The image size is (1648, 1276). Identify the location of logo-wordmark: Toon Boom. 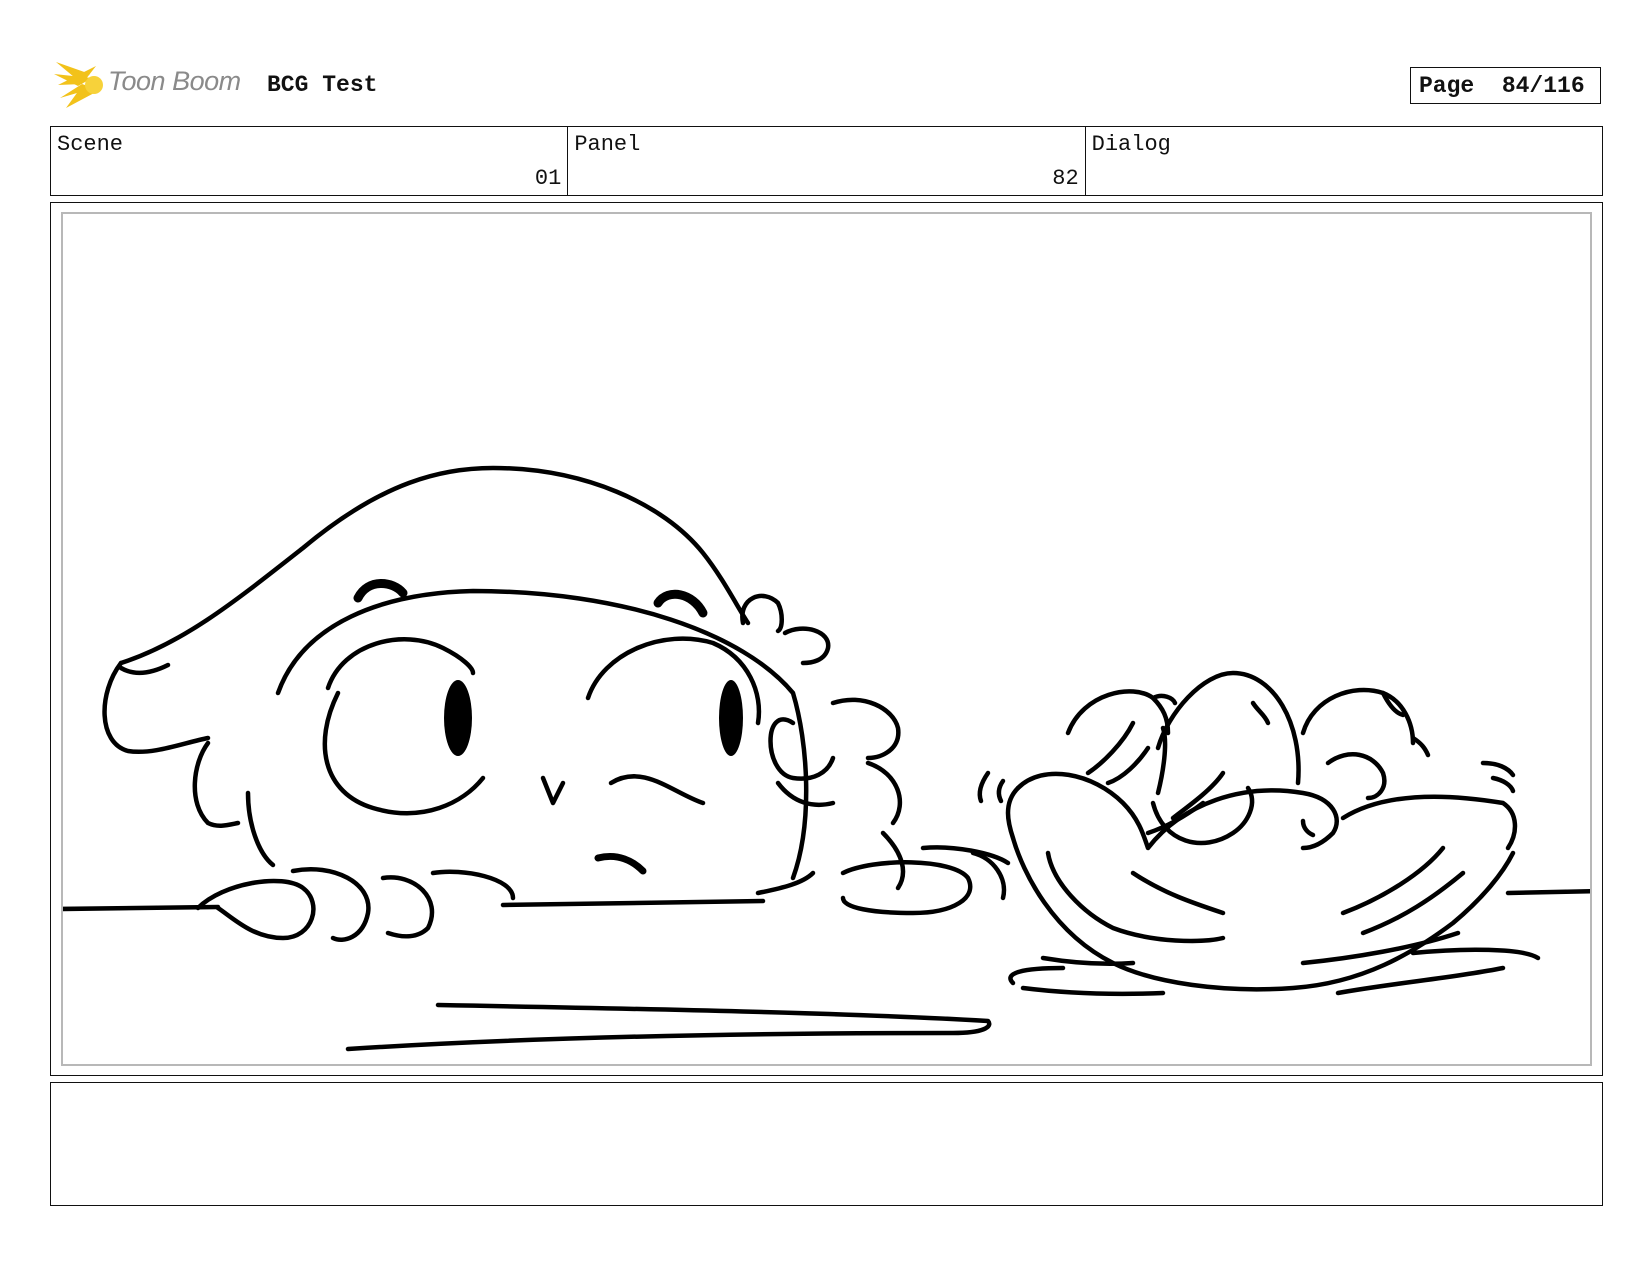
(174, 81).